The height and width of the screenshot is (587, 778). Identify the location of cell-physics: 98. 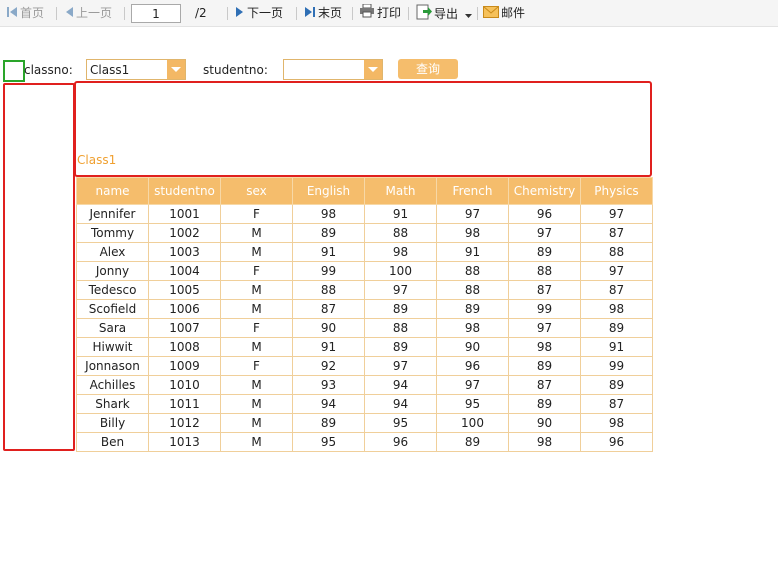
(616, 309).